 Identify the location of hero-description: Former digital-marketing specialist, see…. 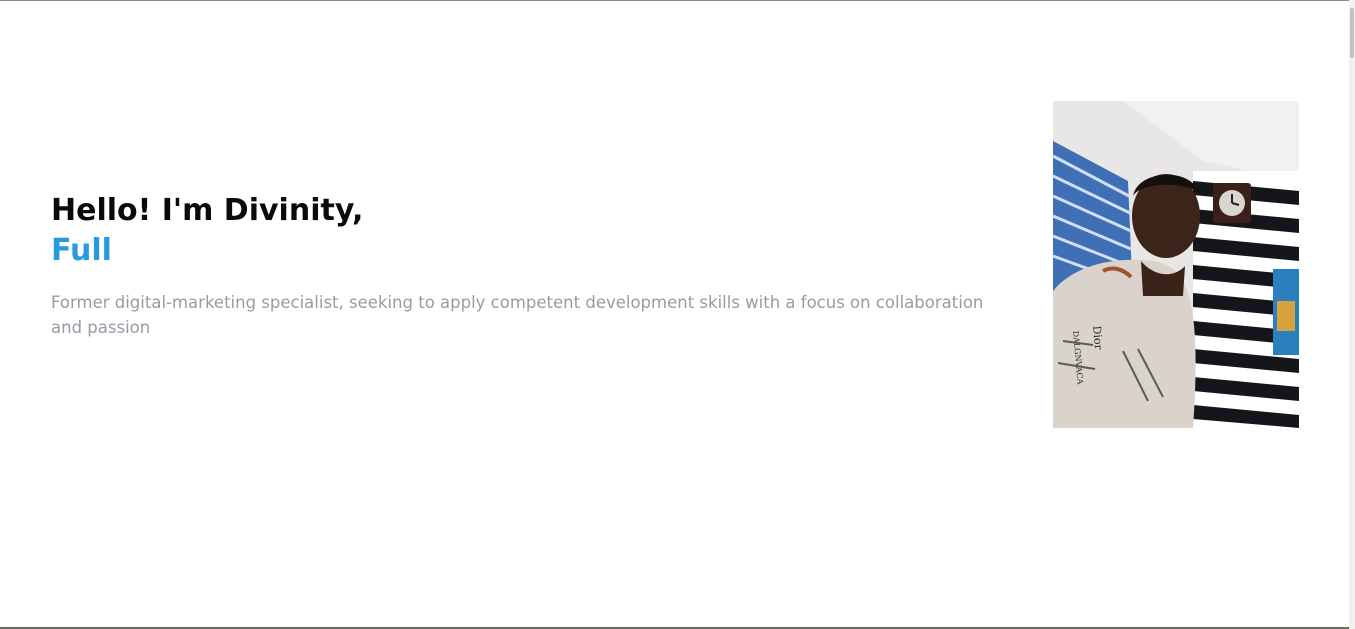
(517, 315).